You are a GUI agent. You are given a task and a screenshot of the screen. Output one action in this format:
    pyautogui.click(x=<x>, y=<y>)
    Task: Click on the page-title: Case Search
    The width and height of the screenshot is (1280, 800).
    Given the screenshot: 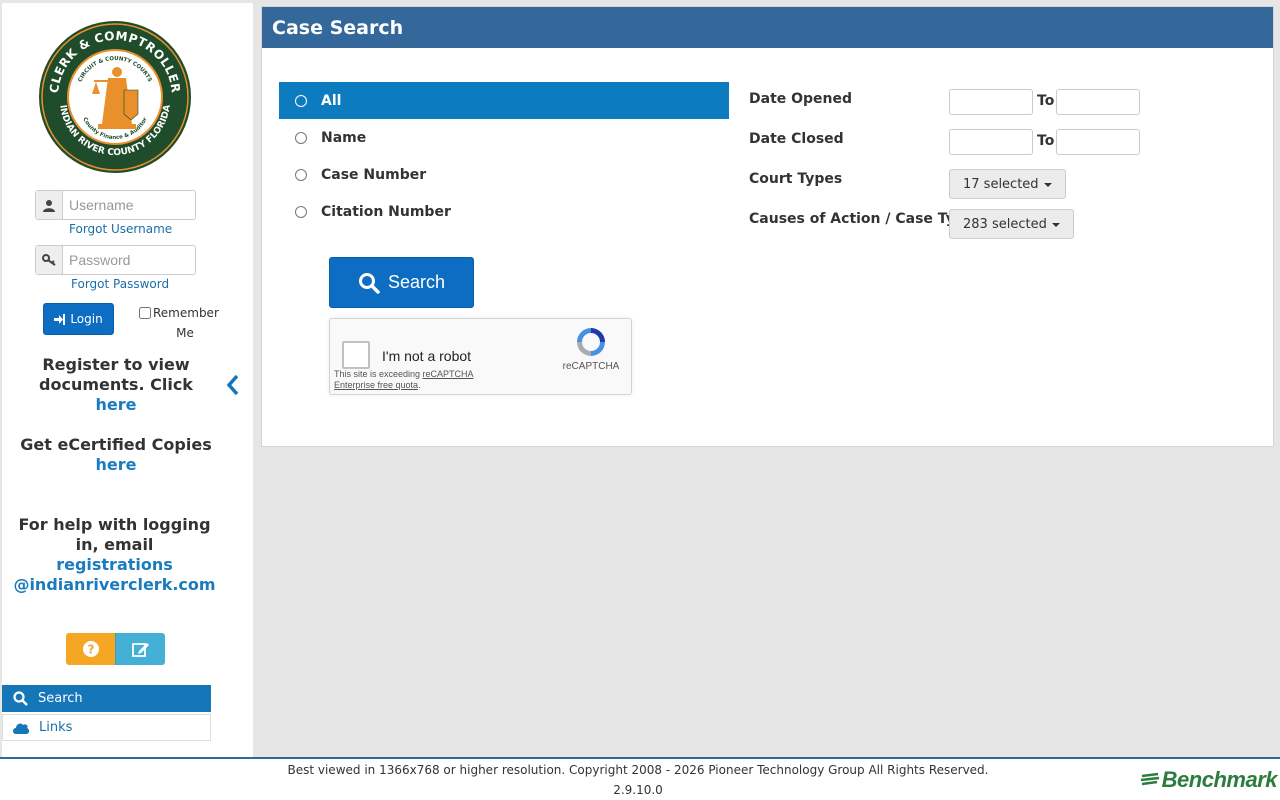 What is the action you would take?
    pyautogui.click(x=767, y=27)
    